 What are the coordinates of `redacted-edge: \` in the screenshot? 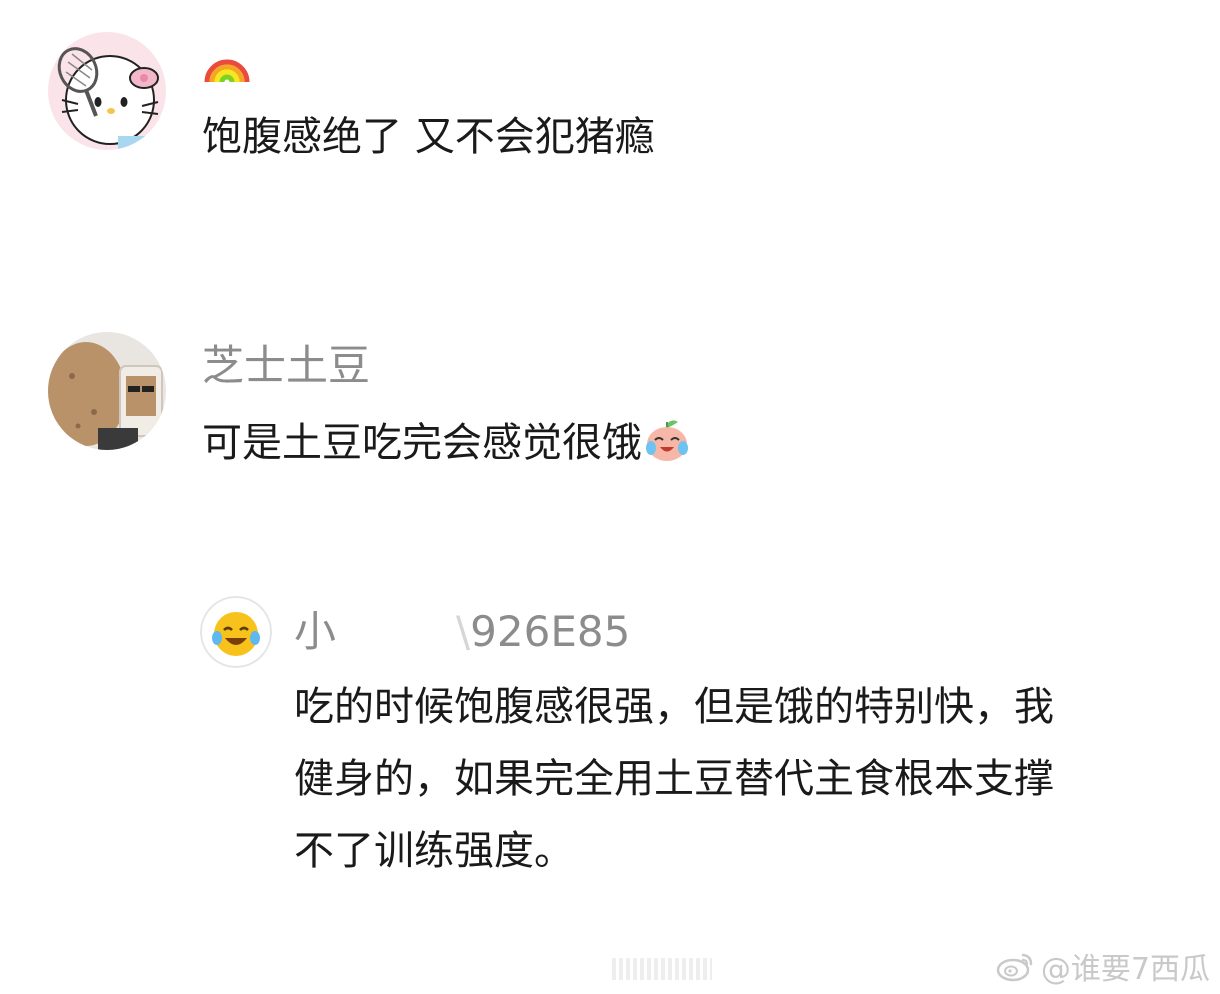 It's located at (463, 631).